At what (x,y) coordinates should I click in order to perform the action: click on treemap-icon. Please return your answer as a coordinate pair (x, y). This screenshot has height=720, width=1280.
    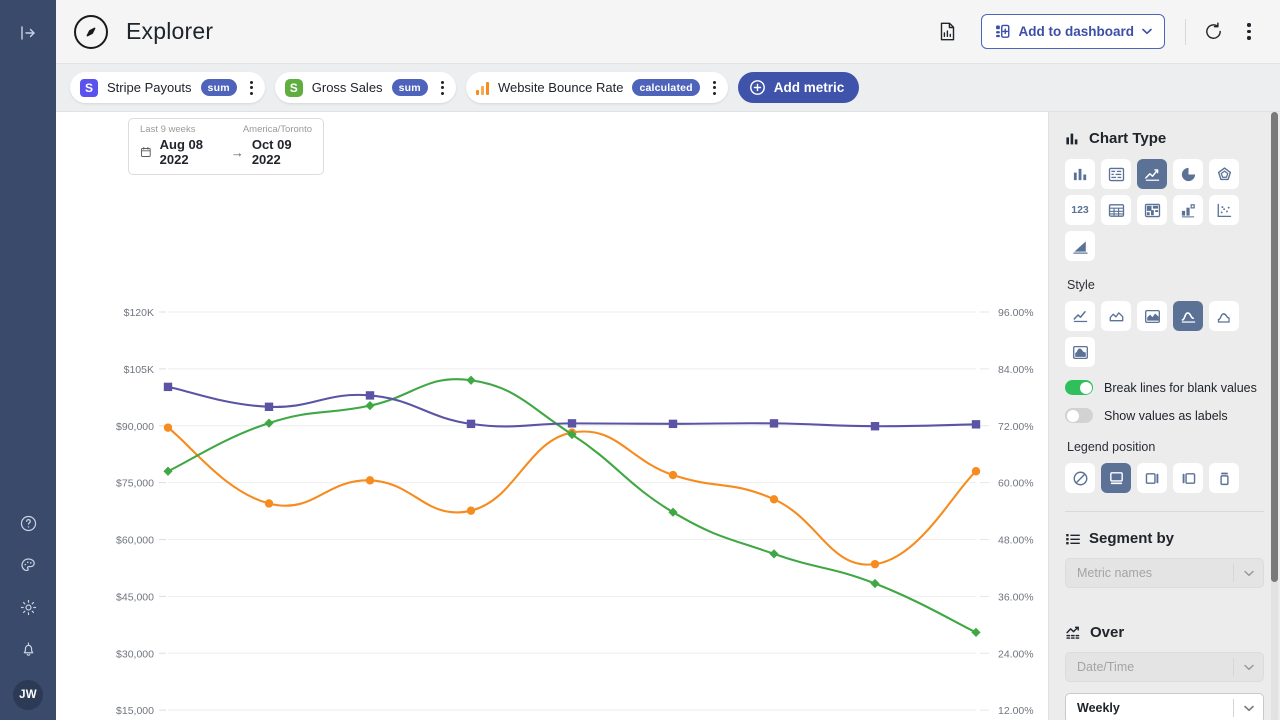
    Looking at the image, I should click on (1152, 210).